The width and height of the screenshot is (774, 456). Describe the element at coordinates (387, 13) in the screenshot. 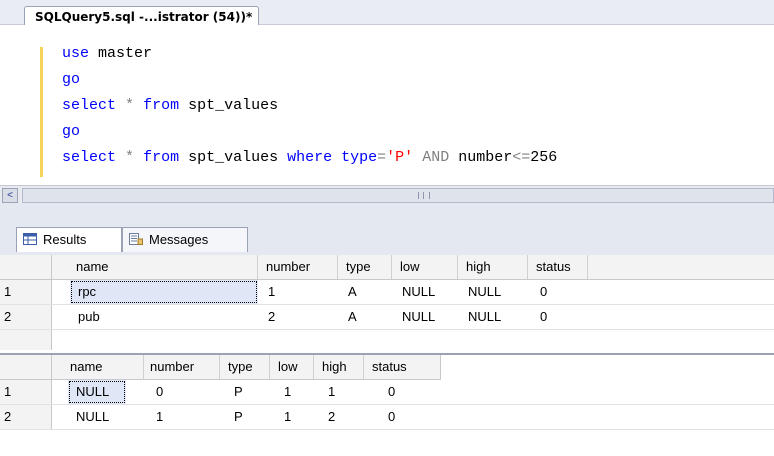

I see `document-tab-strip: SQLQuery5.sql -...istrator (54))*` at that location.